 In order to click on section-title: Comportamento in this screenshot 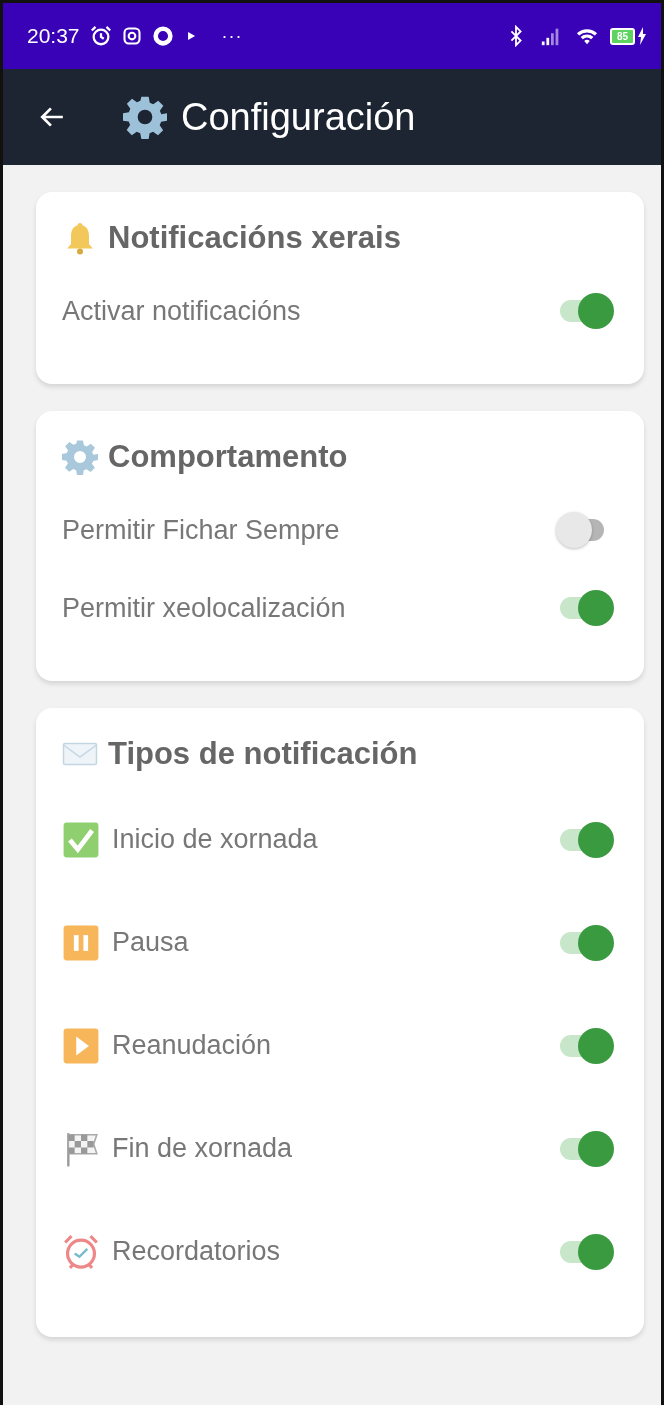, I will do `click(228, 457)`.